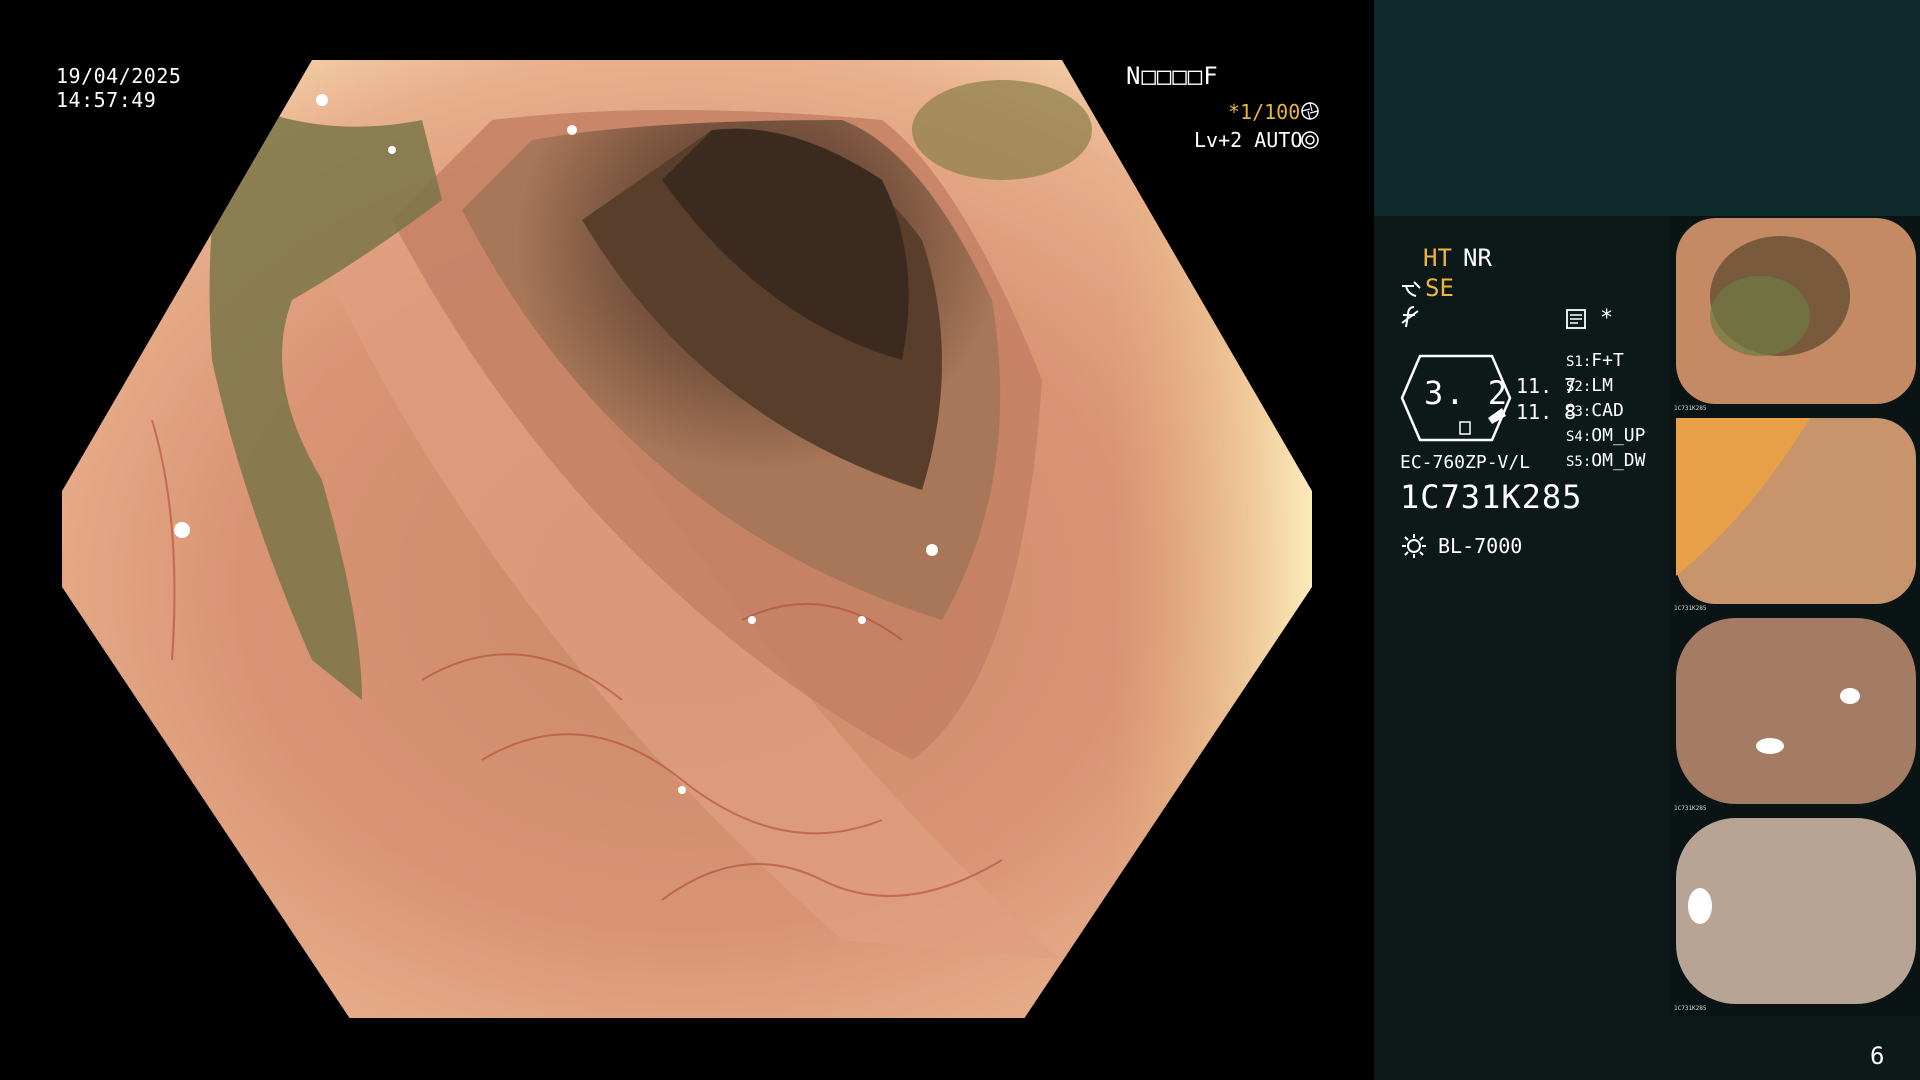 The image size is (1920, 1080). Describe the element at coordinates (1437, 258) in the screenshot. I see `mode-ht: HT` at that location.